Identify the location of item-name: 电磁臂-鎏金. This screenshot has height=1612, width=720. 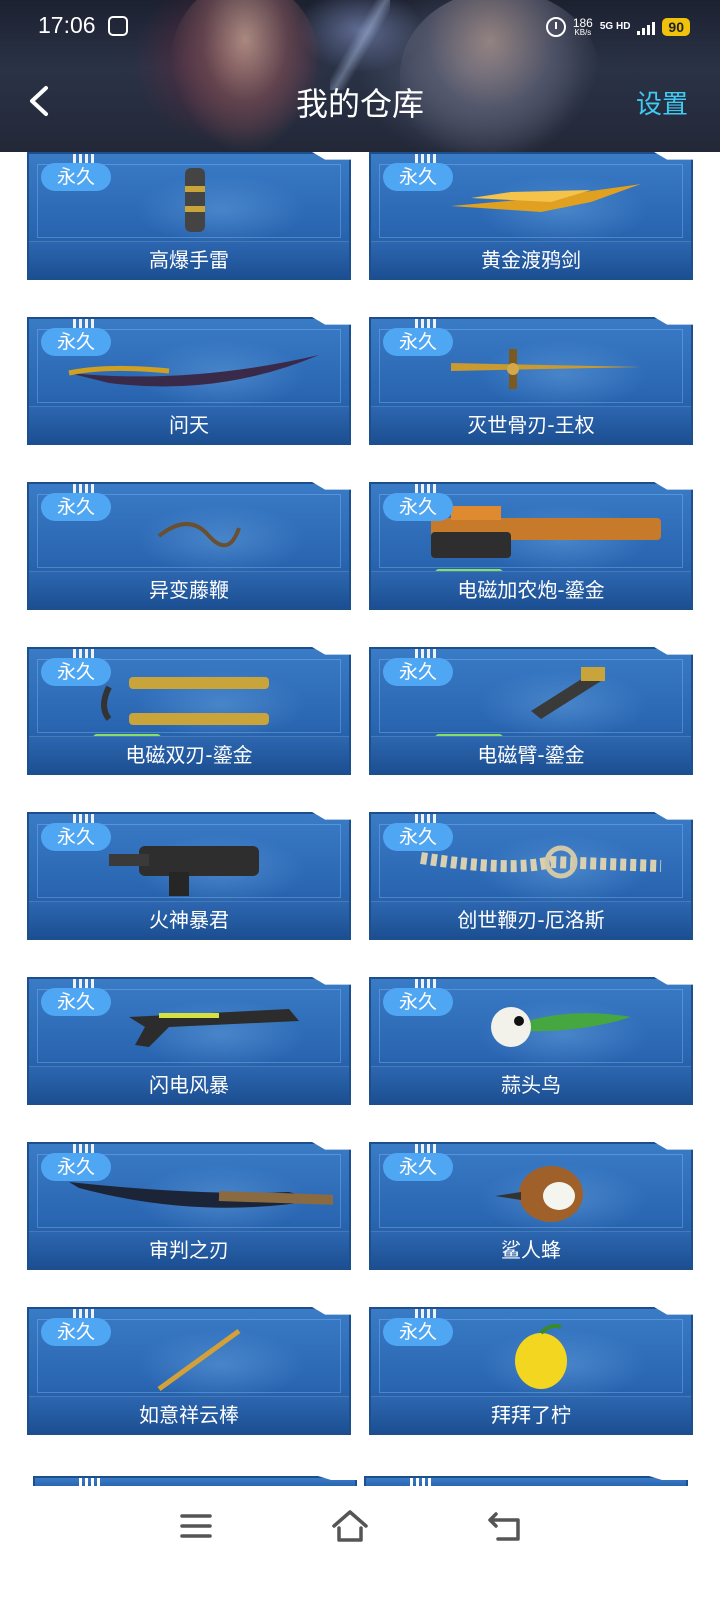
(531, 754).